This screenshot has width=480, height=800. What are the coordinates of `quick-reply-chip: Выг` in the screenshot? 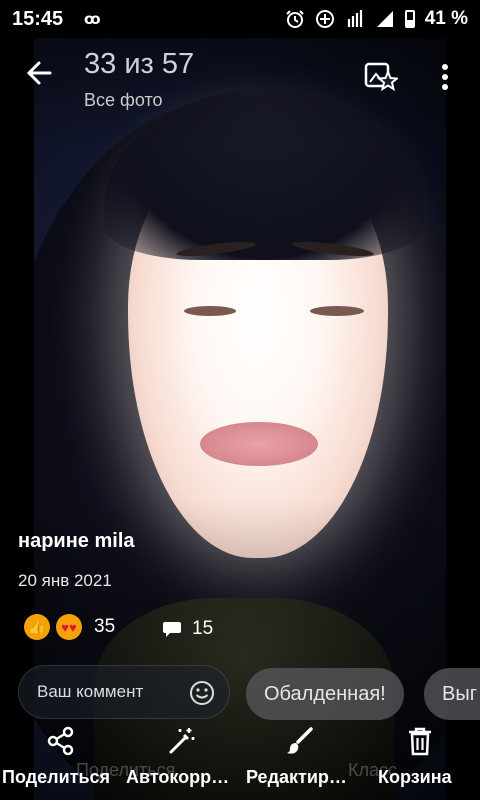 It's located at (452, 694).